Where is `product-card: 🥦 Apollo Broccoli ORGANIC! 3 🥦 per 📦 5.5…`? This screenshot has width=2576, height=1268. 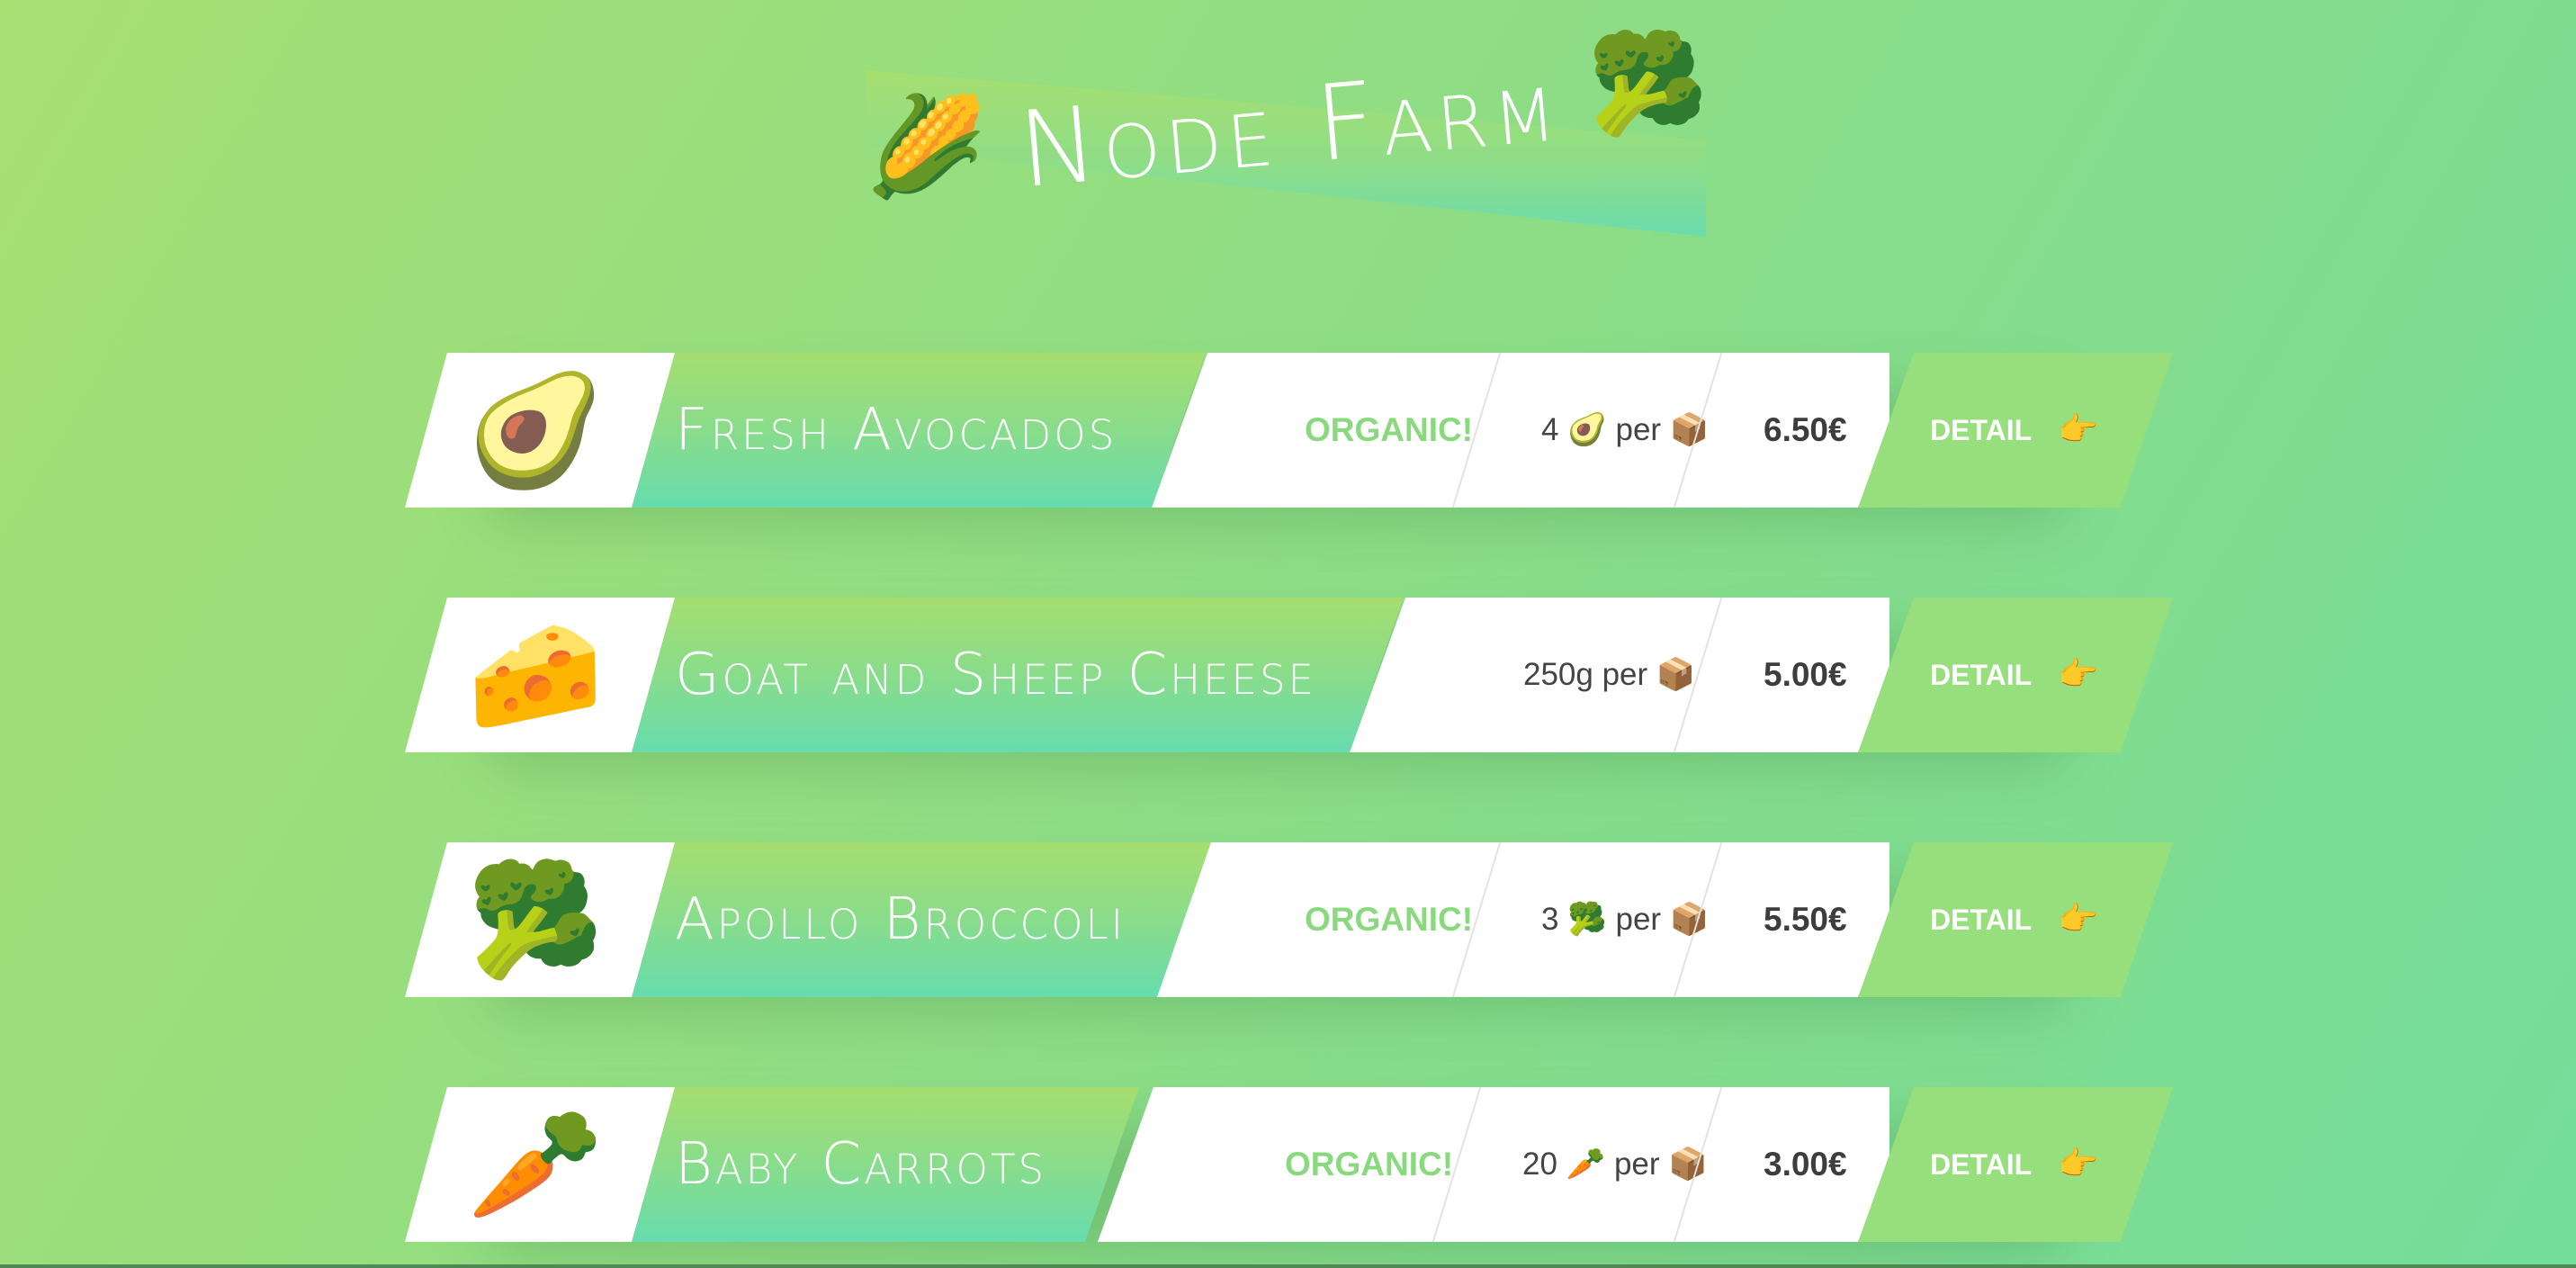 product-card: 🥦 Apollo Broccoli ORGANIC! 3 🥦 per 📦 5.5… is located at coordinates (1289, 927).